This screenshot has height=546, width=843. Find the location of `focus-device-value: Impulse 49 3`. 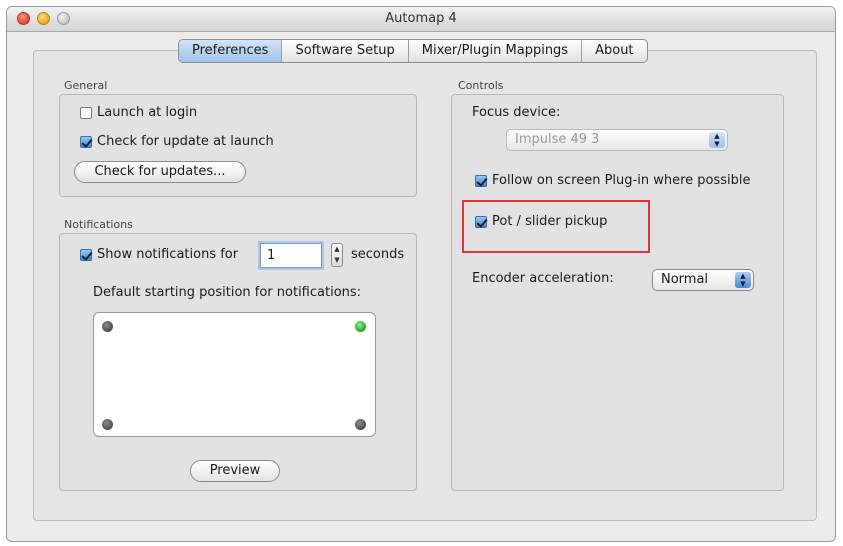

focus-device-value: Impulse 49 3 is located at coordinates (557, 139).